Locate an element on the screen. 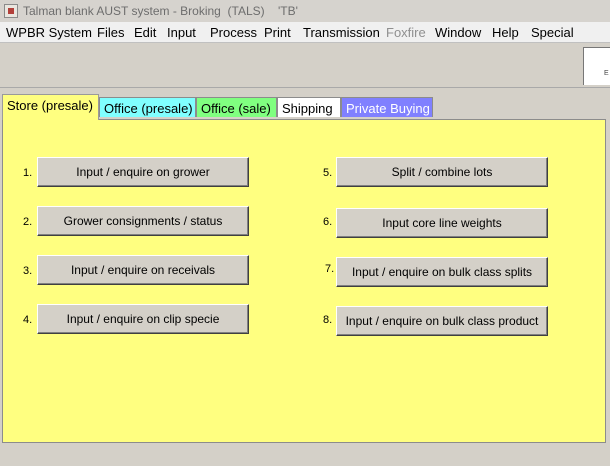 The image size is (610, 466). item-number: 3. is located at coordinates (28, 271).